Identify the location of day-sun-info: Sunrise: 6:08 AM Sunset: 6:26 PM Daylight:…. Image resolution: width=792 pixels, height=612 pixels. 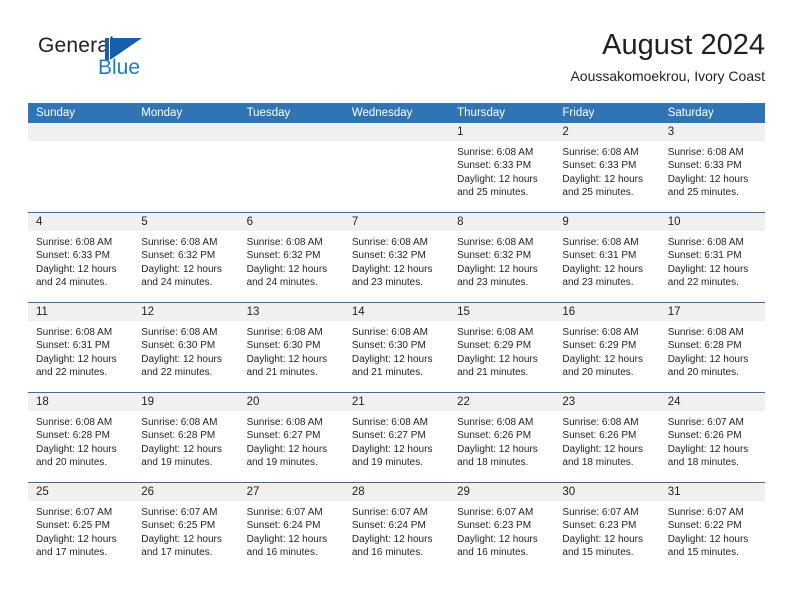
(606, 440).